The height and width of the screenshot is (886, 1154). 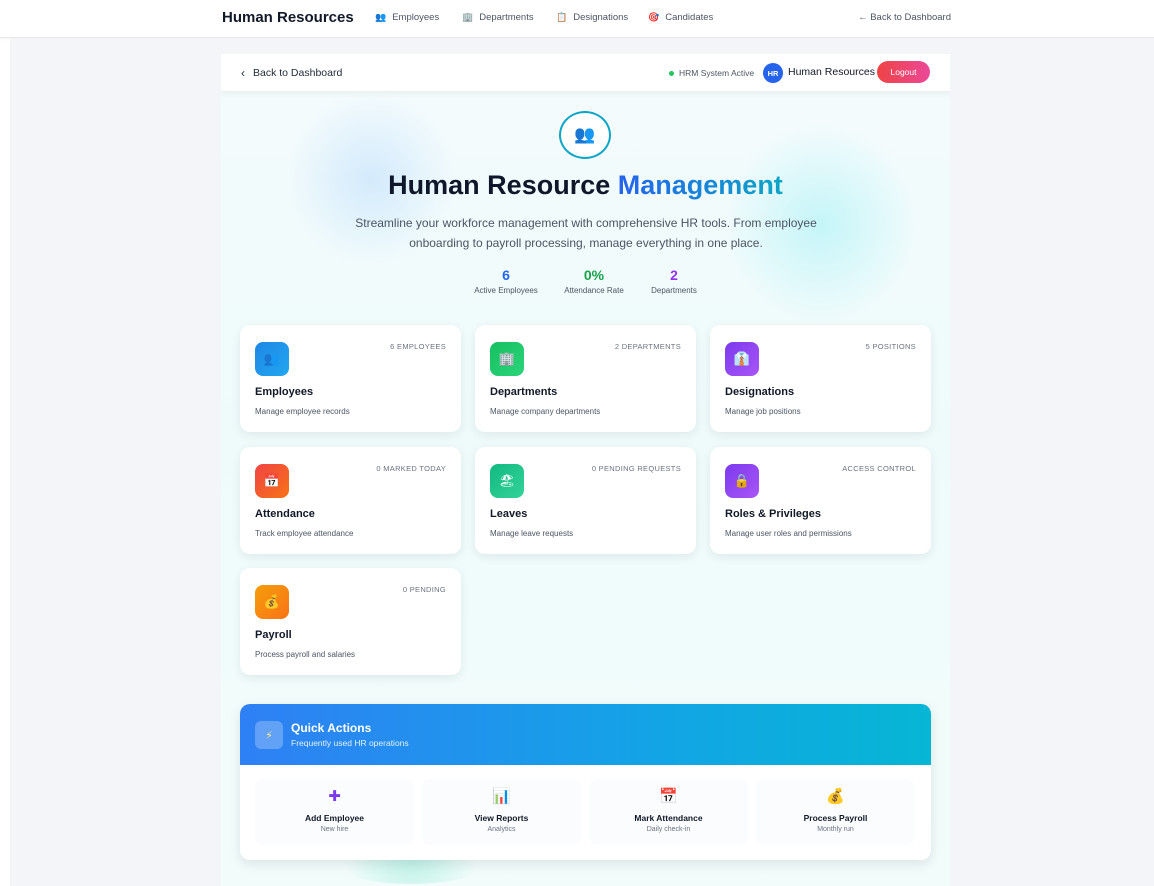 I want to click on nav-link-label: Employees, so click(x=416, y=17).